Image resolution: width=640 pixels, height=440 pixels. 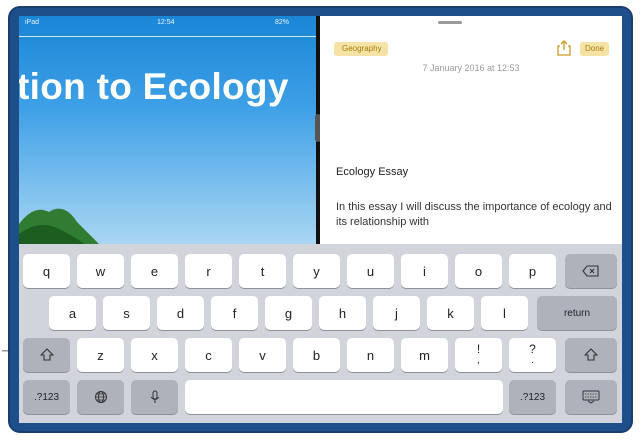 I want to click on key-t: t, so click(x=262, y=271).